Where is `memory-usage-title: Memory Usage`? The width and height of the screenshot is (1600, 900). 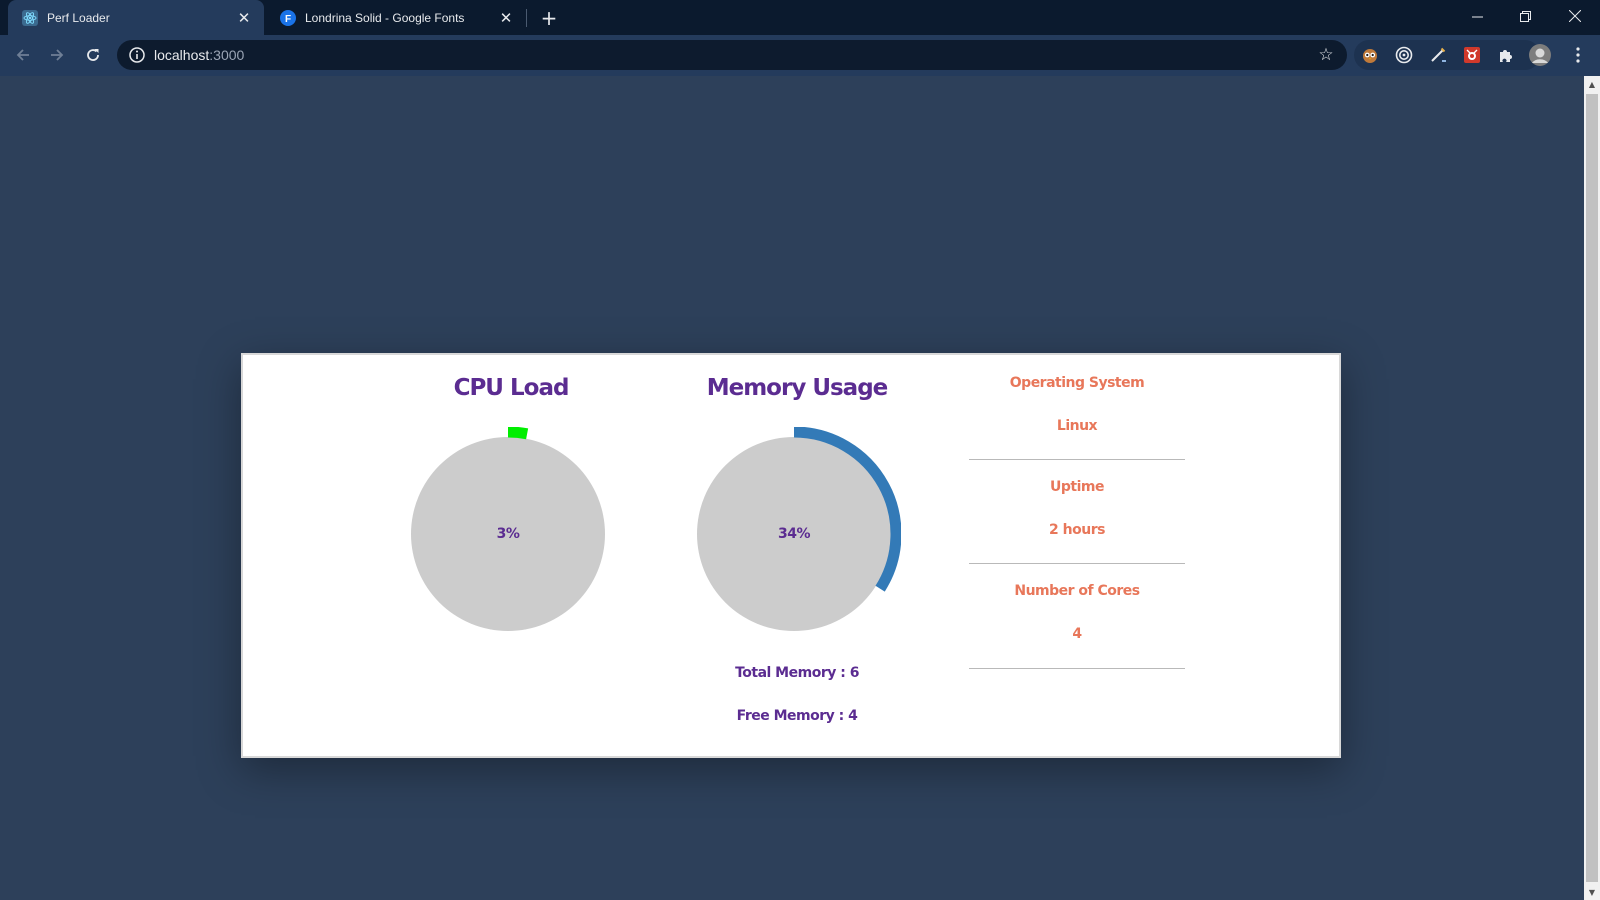
memory-usage-title: Memory Usage is located at coordinates (797, 388).